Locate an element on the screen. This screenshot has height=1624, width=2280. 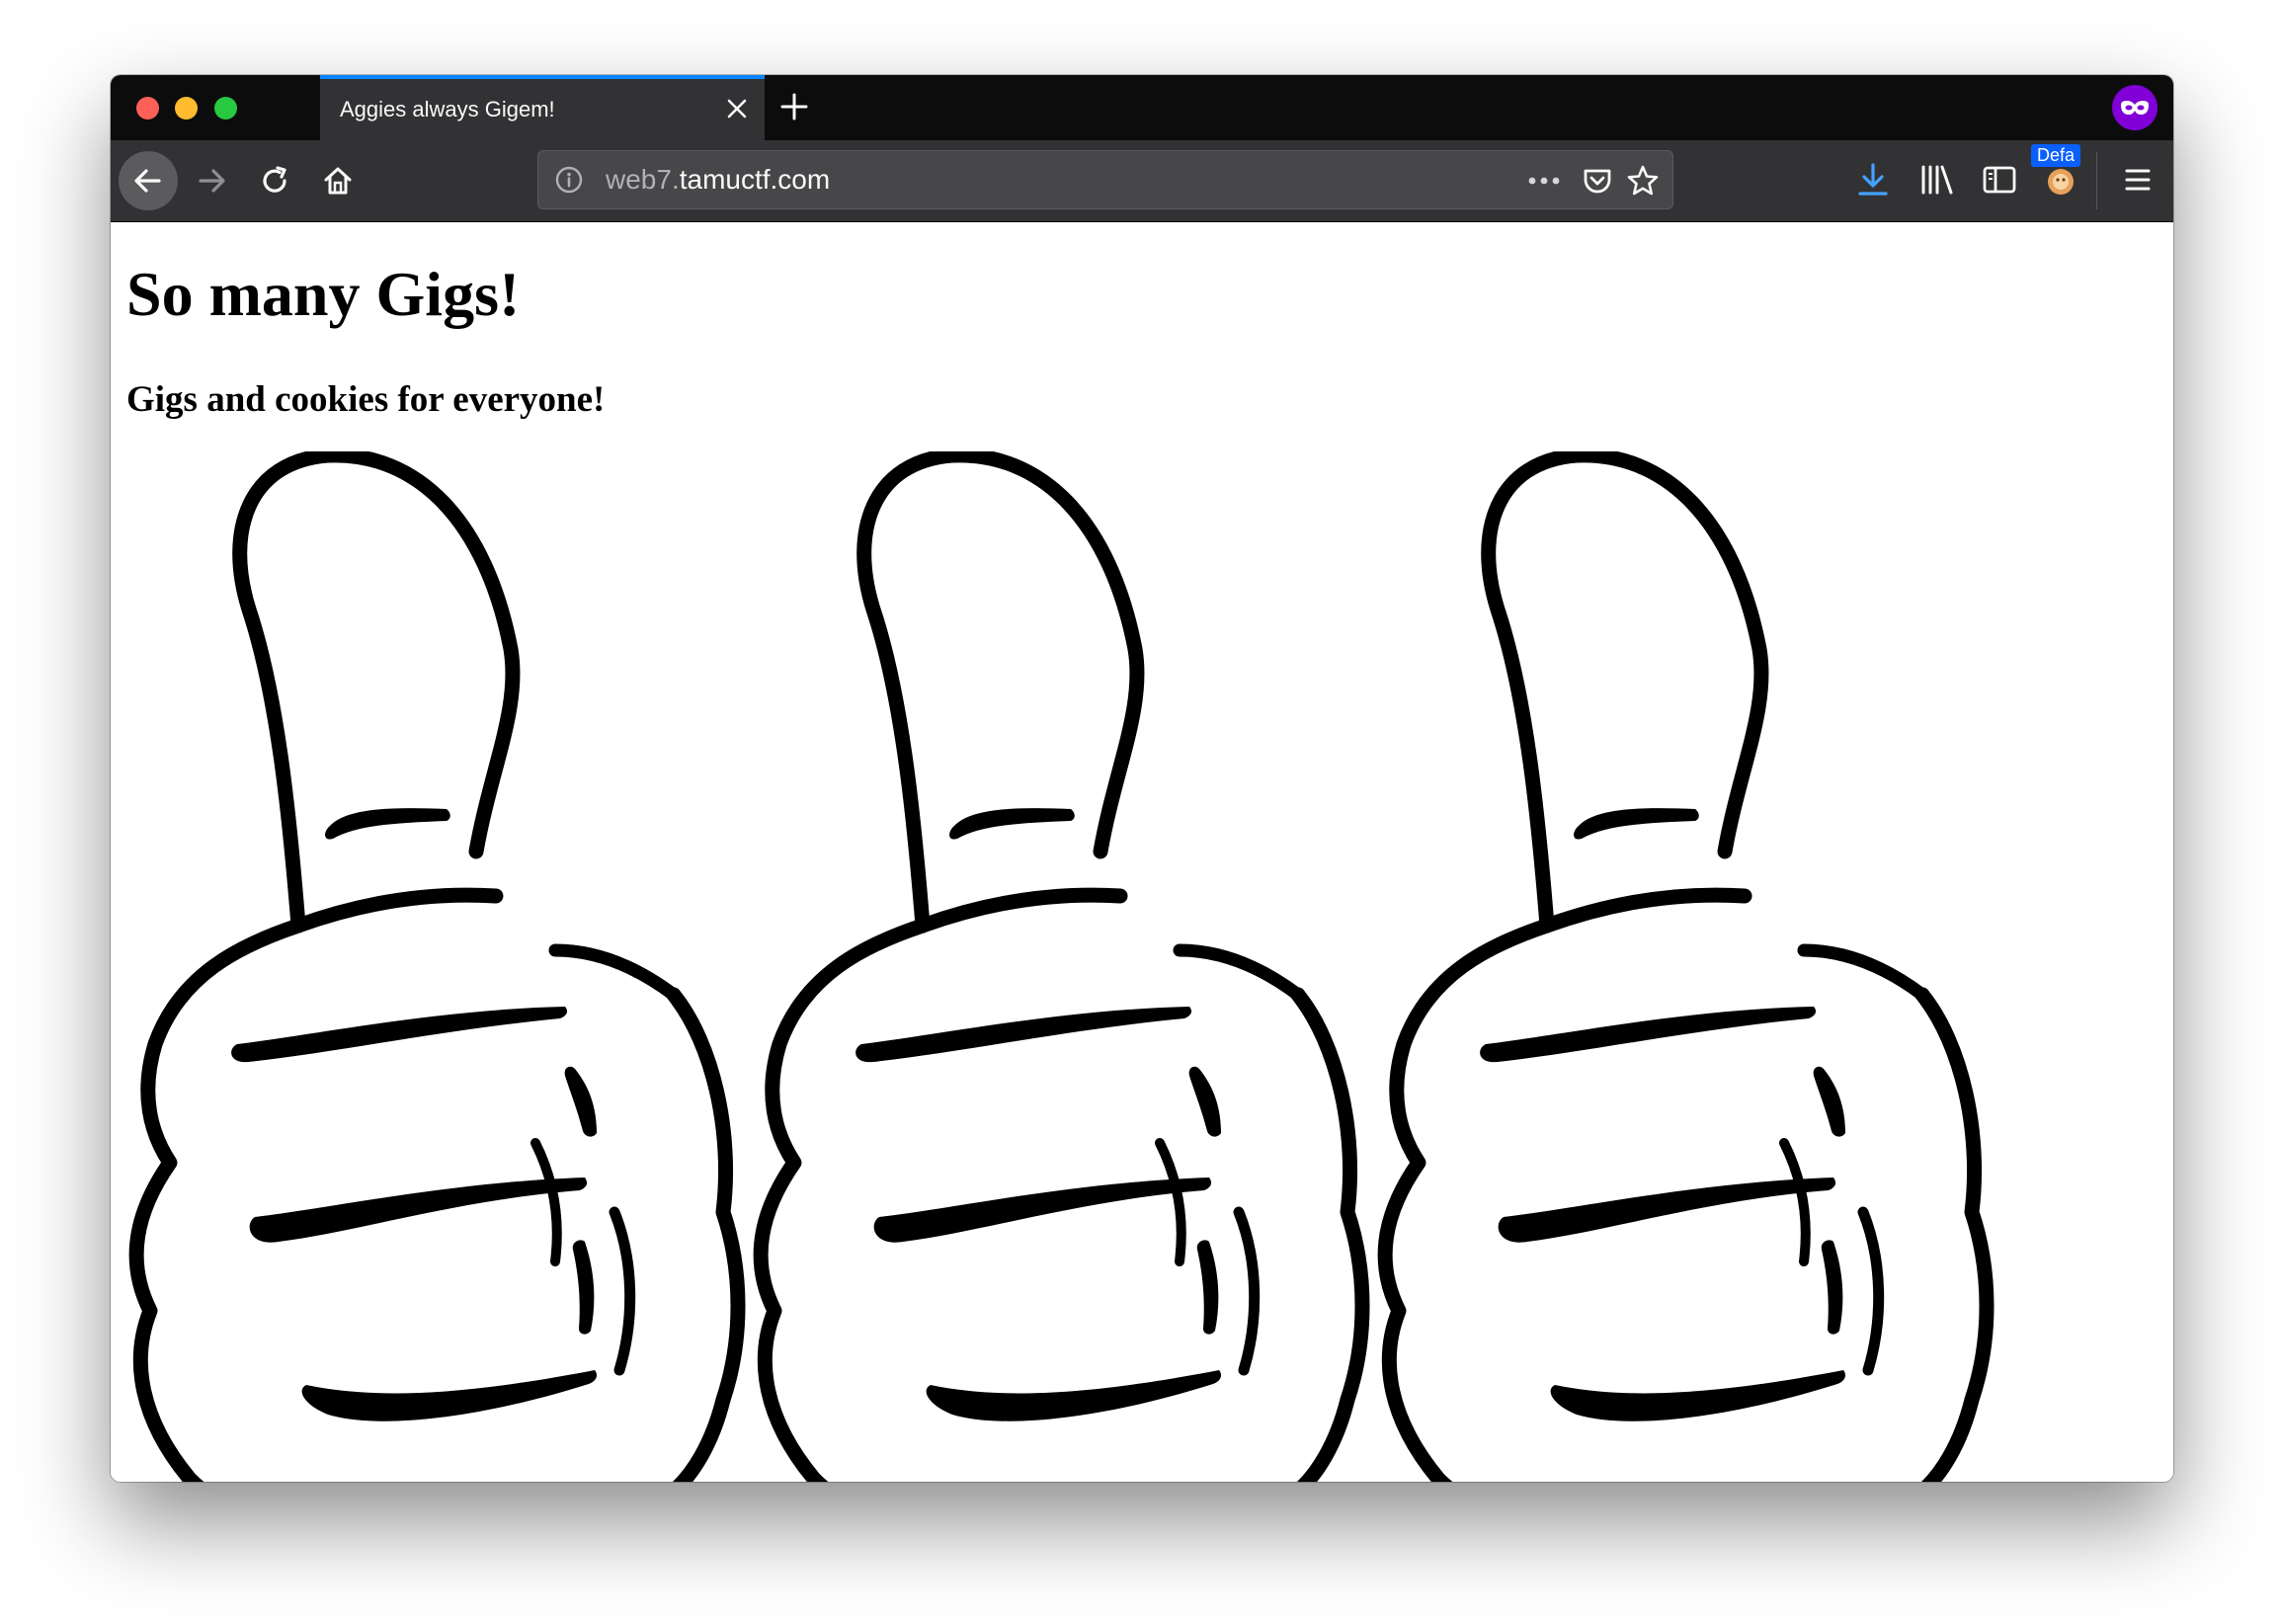
tab-active: Aggies always Gigem! is located at coordinates (542, 108).